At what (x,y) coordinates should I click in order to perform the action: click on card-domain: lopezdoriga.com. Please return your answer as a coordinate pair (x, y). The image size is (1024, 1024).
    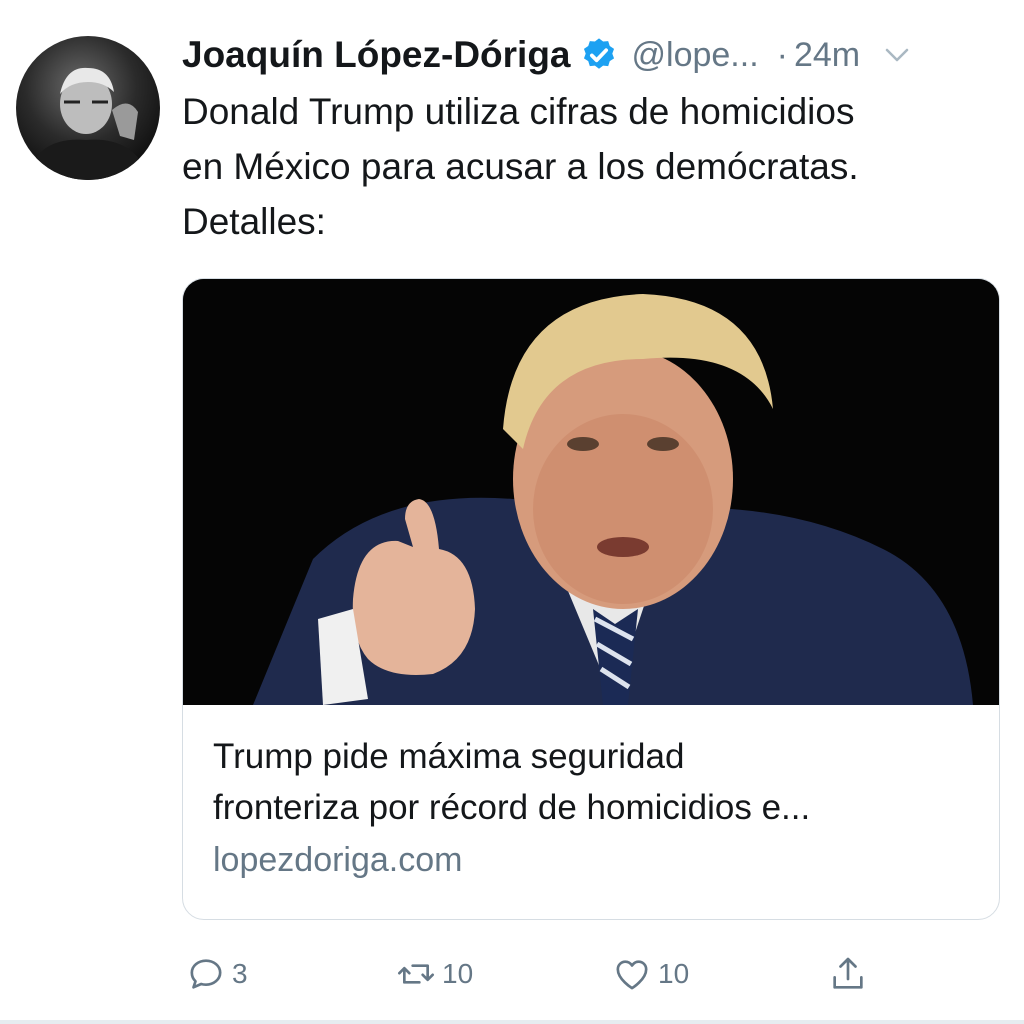
    Looking at the image, I should click on (337, 860).